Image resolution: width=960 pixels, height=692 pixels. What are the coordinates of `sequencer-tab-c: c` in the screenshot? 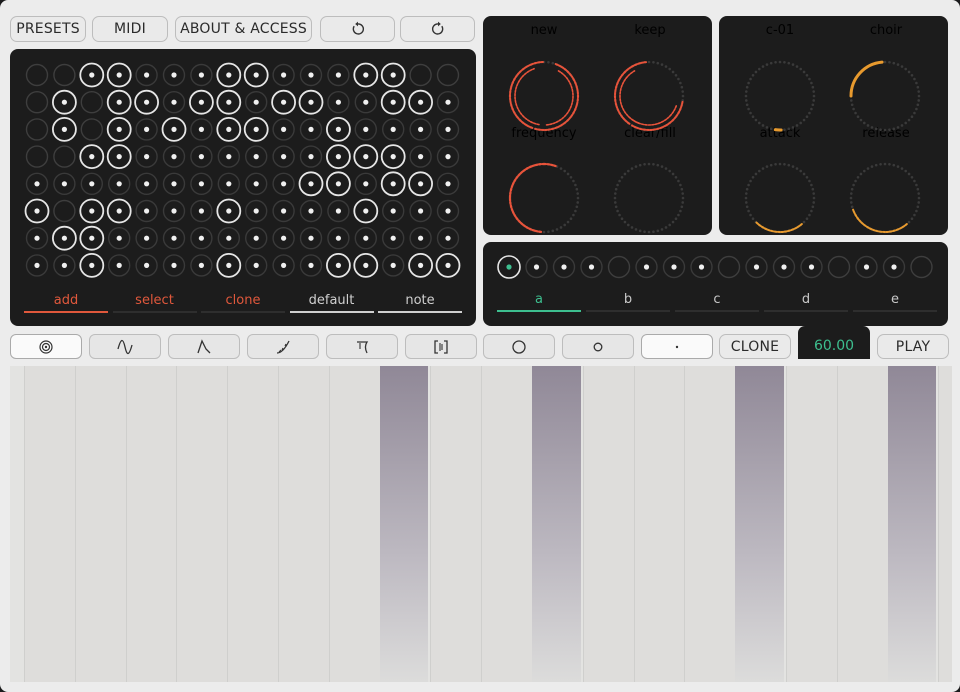 It's located at (717, 302).